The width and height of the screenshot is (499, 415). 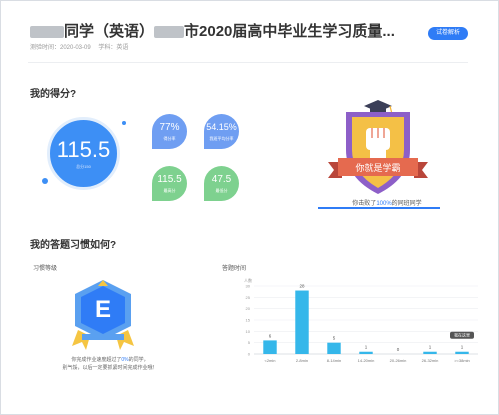 I want to click on lowest-score-drop: 47.5 最低分, so click(x=221, y=183).